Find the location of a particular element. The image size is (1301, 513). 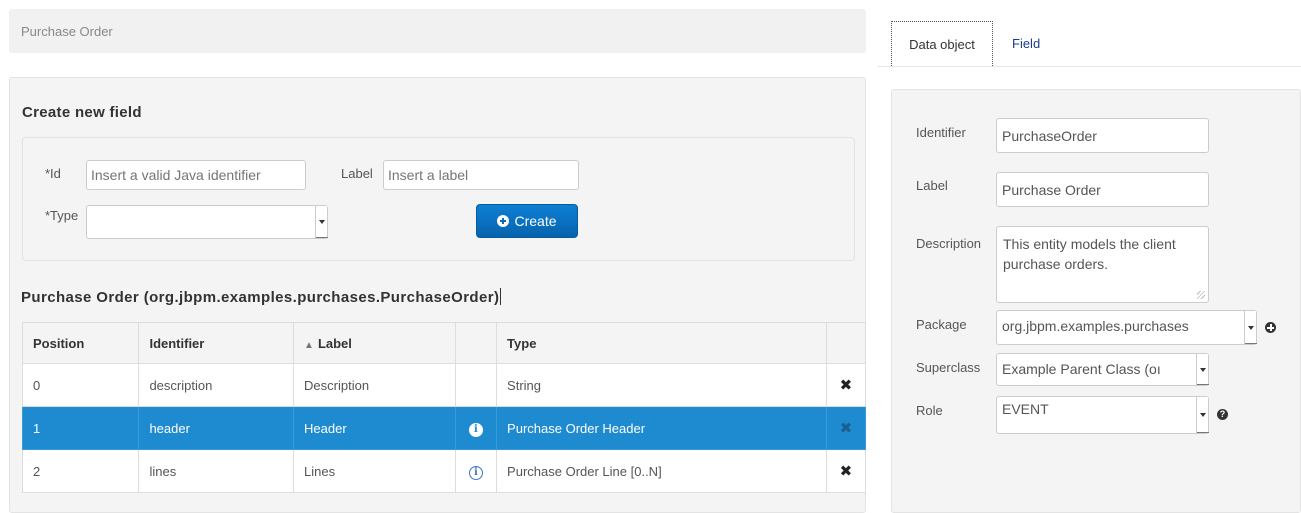

cell-position: 2 is located at coordinates (80, 471).